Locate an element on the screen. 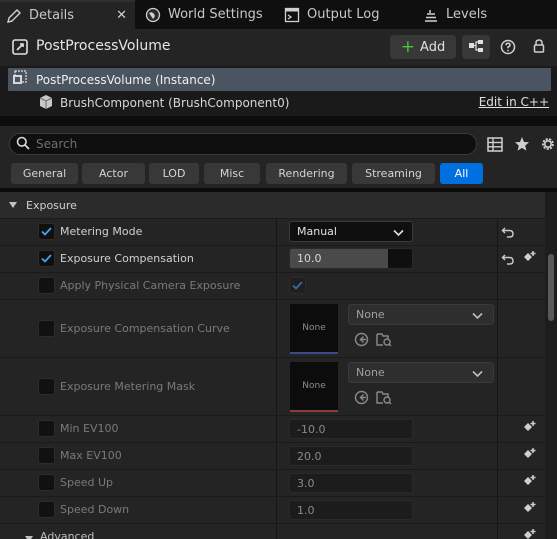 The width and height of the screenshot is (557, 539). thumbnail-label: None is located at coordinates (314, 386).